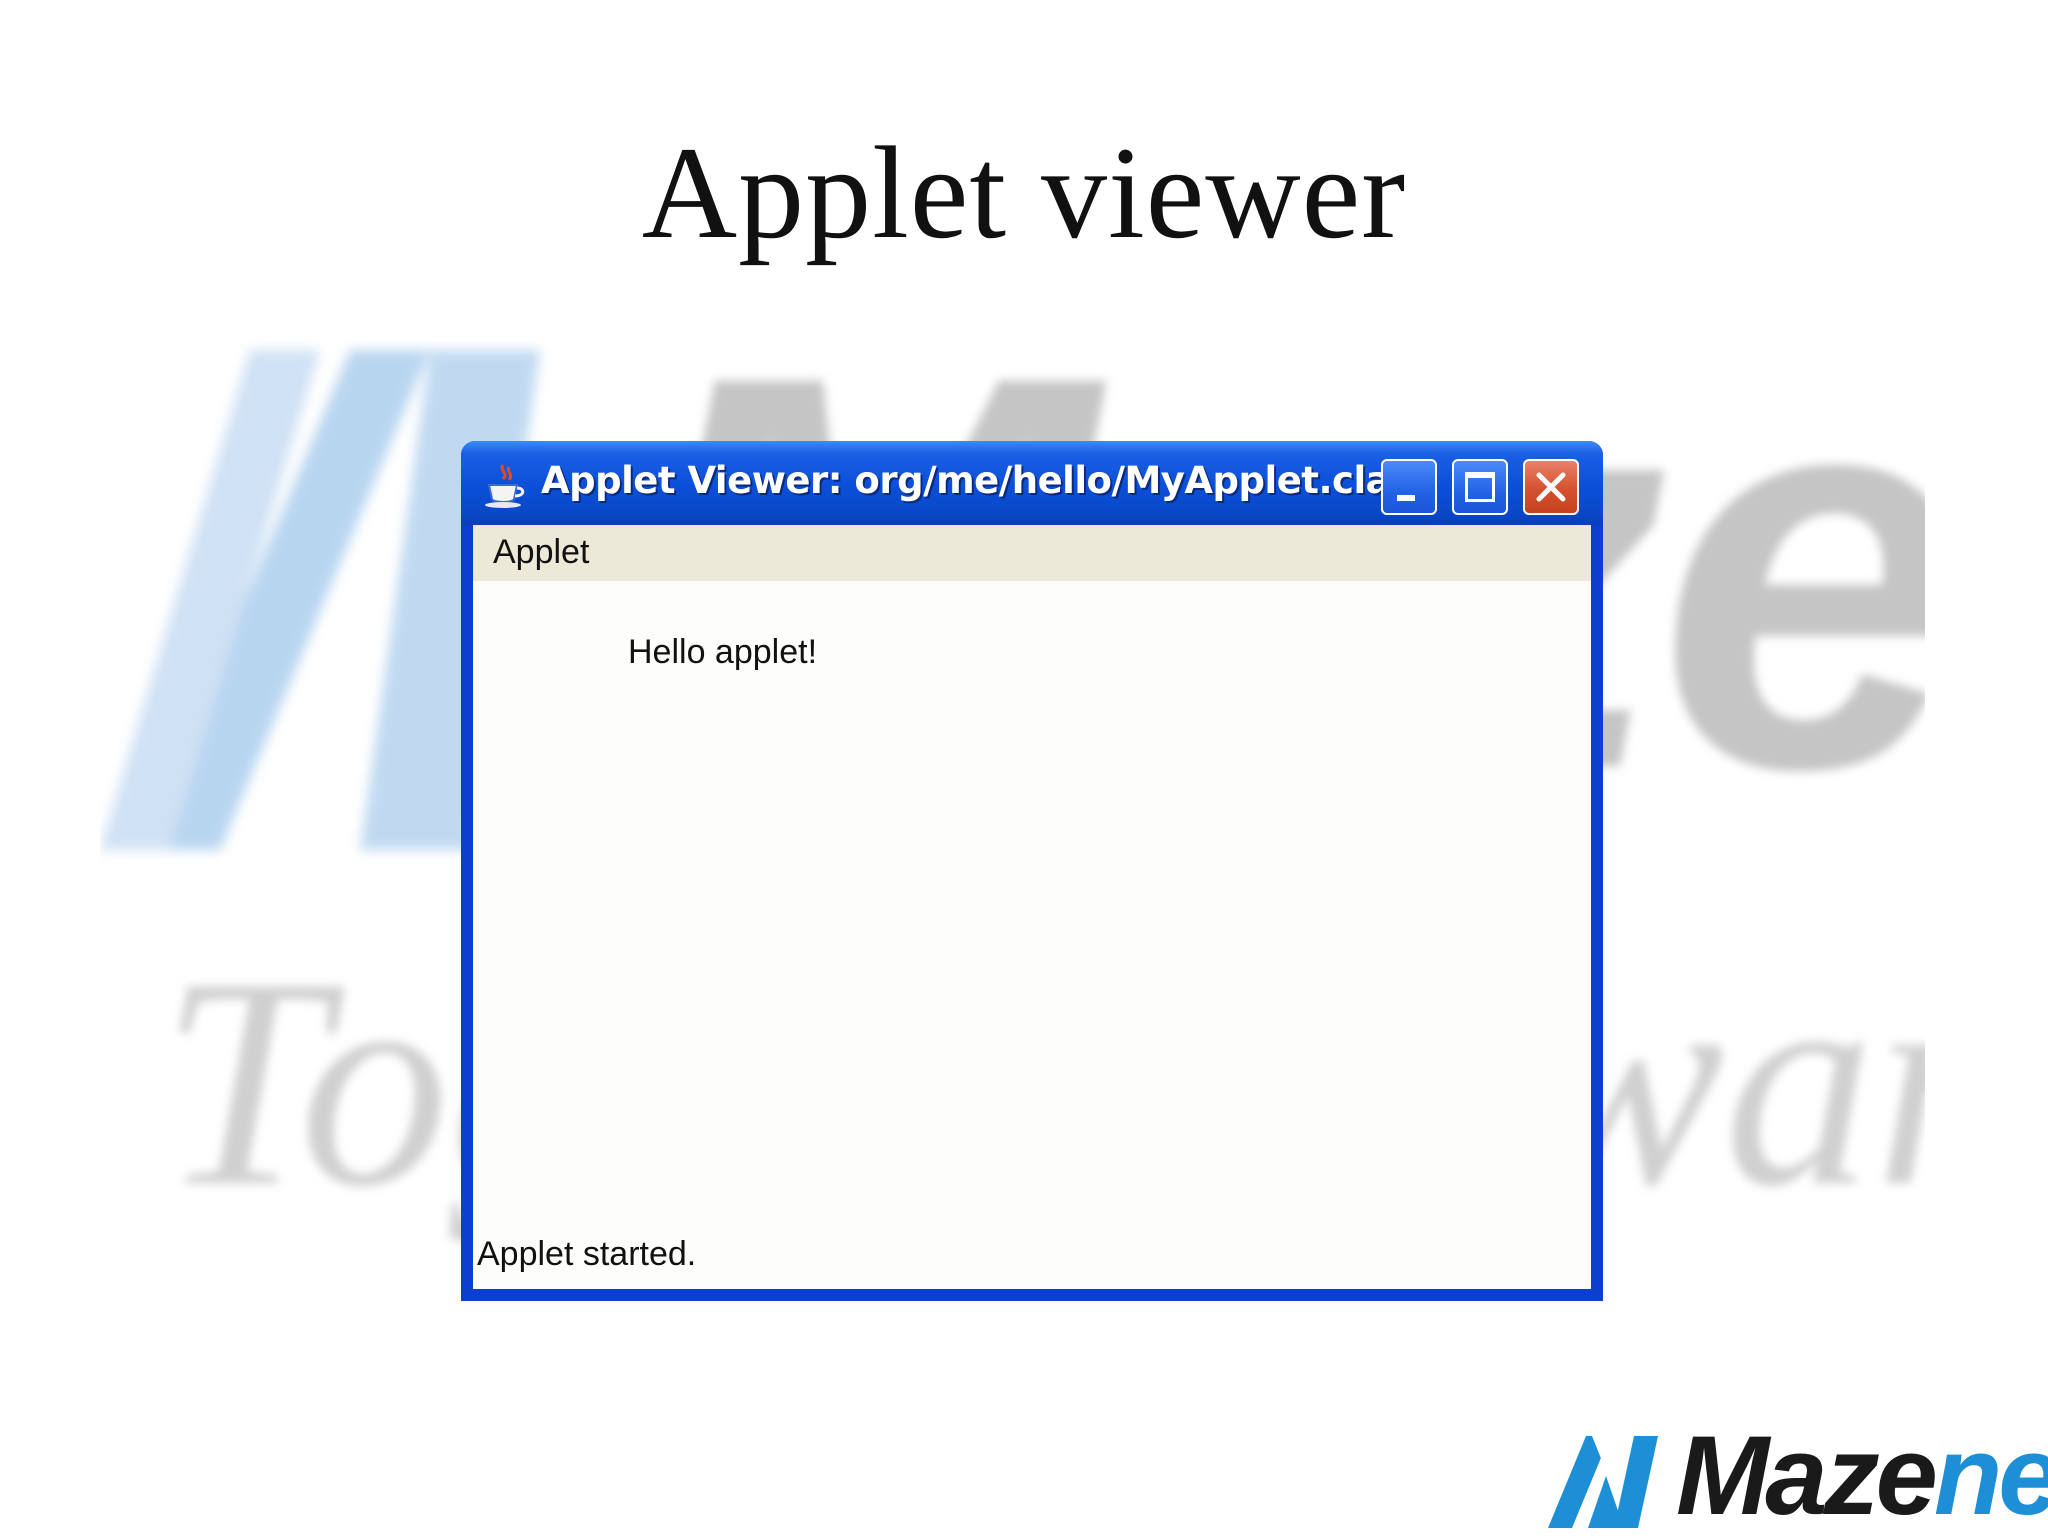 Image resolution: width=2048 pixels, height=1536 pixels. What do you see at coordinates (541, 552) in the screenshot?
I see `menu-applet: Applet` at bounding box center [541, 552].